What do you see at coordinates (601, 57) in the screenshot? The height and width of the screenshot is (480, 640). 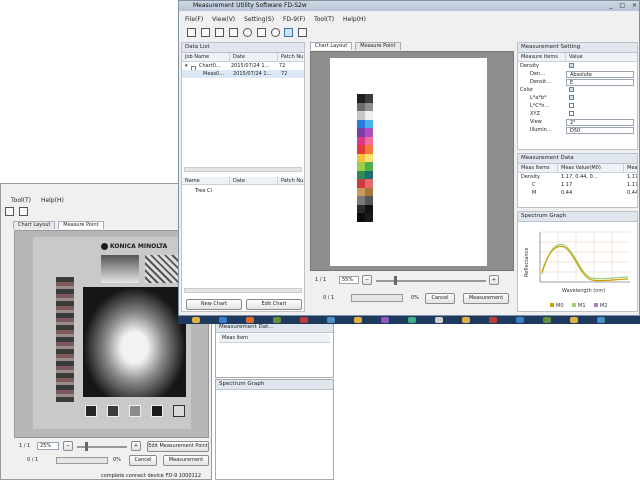 I see `ms-col-value: Value` at bounding box center [601, 57].